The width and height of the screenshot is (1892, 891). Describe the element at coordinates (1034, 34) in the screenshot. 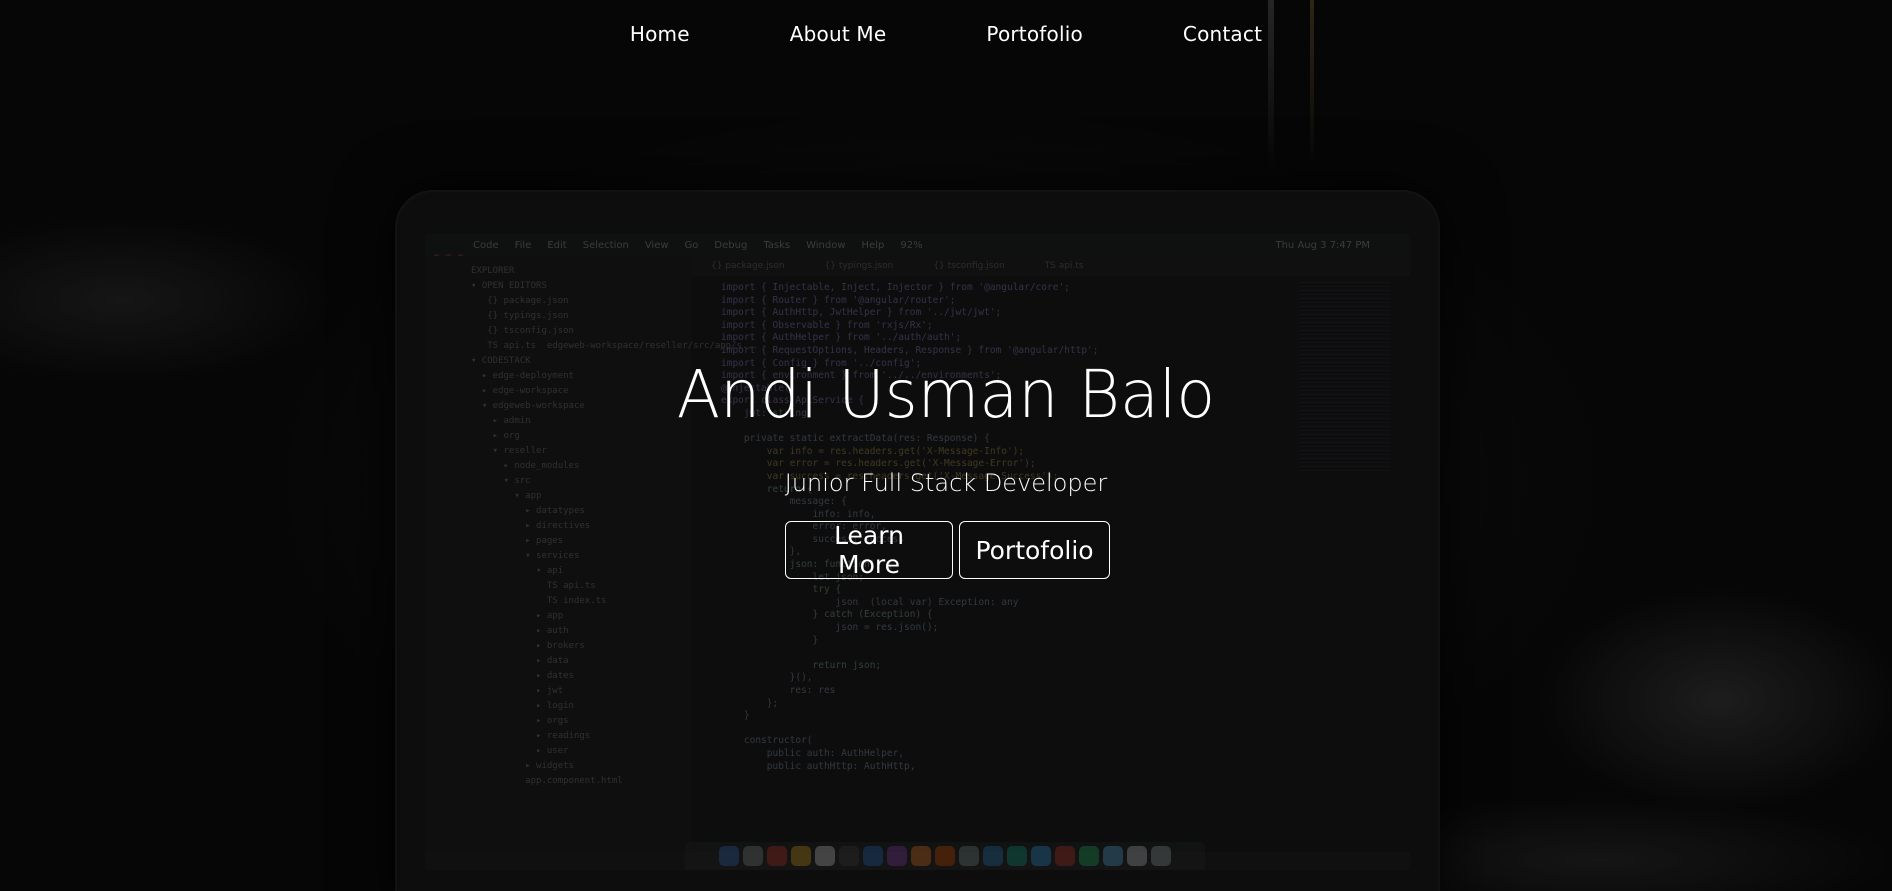

I see `nav-portfolio-link: Portofolio` at that location.